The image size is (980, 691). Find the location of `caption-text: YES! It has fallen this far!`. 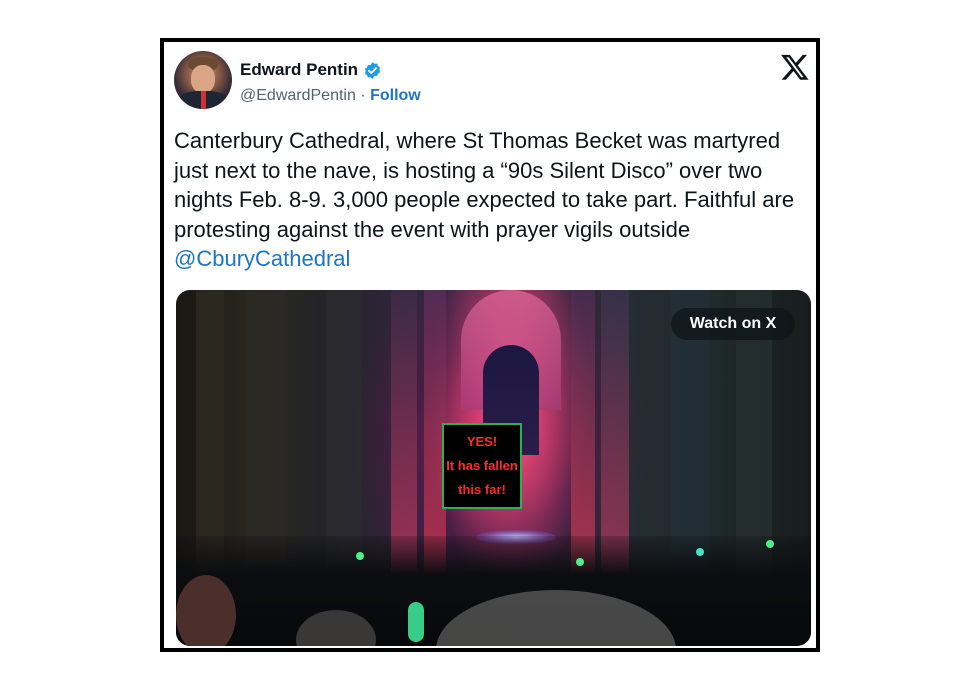

caption-text: YES! It has fallen this far! is located at coordinates (482, 466).